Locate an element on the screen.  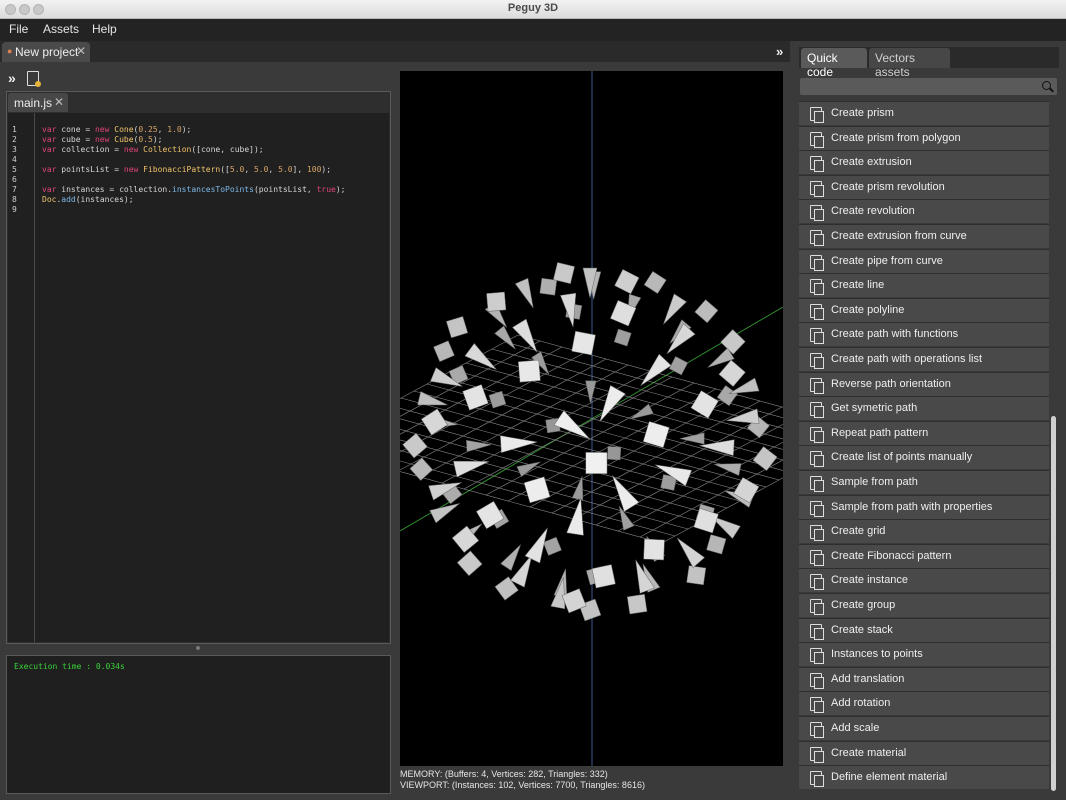
quick-code-item: Create pipe from curve is located at coordinates (924, 260).